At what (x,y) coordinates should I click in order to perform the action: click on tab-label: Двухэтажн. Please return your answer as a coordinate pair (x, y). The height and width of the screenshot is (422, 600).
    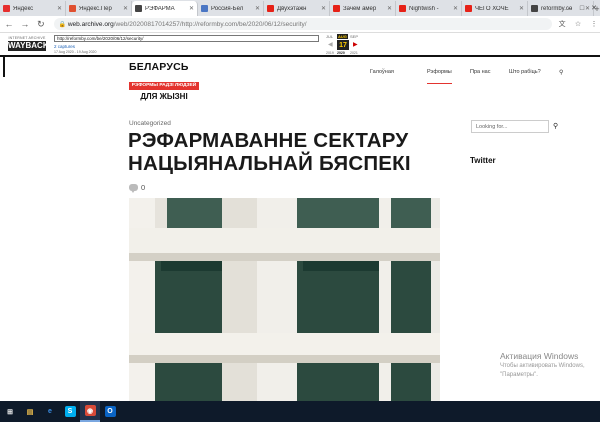
    Looking at the image, I should click on (292, 8).